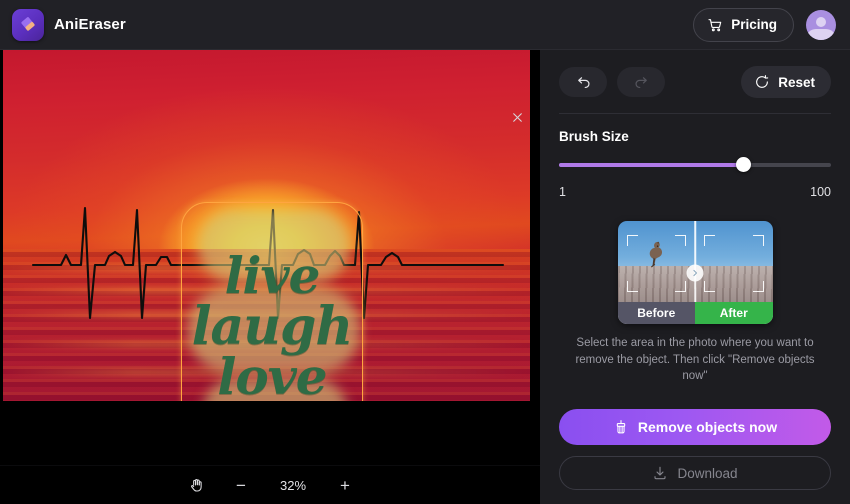 The height and width of the screenshot is (504, 850). I want to click on panel-actions: Remove objects now Download, so click(695, 456).